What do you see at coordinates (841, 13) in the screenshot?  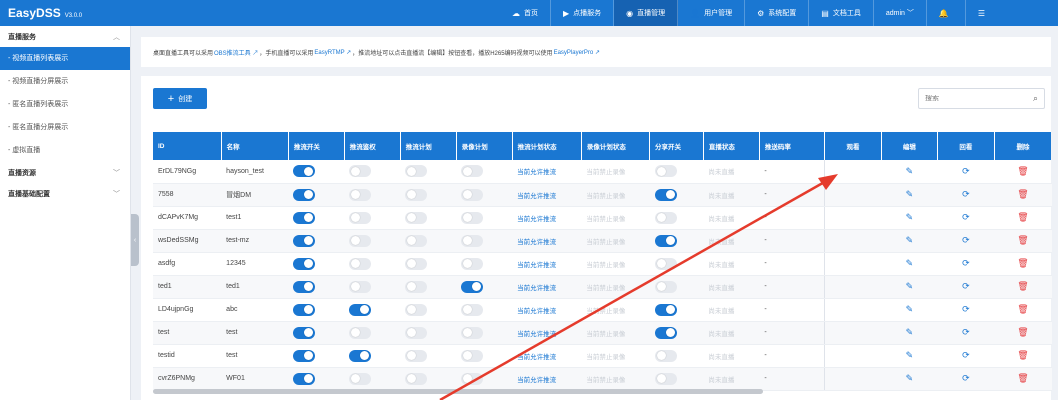 I see `nav-item-5: ▤ 文档工具` at bounding box center [841, 13].